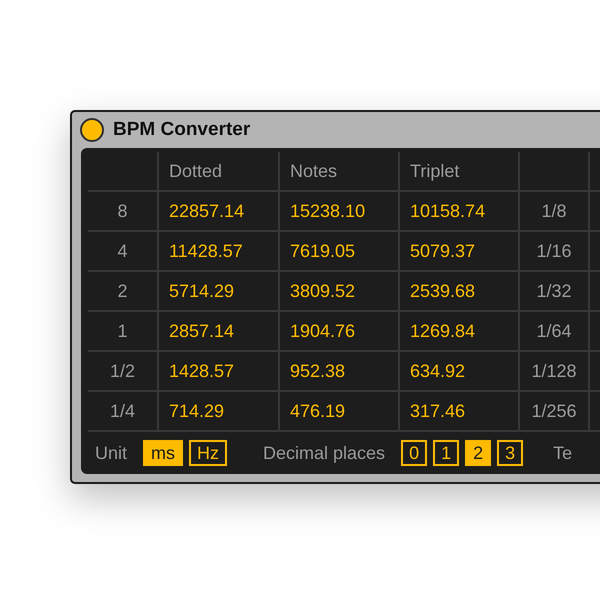 This screenshot has width=600, height=600. I want to click on power-button, so click(92, 130).